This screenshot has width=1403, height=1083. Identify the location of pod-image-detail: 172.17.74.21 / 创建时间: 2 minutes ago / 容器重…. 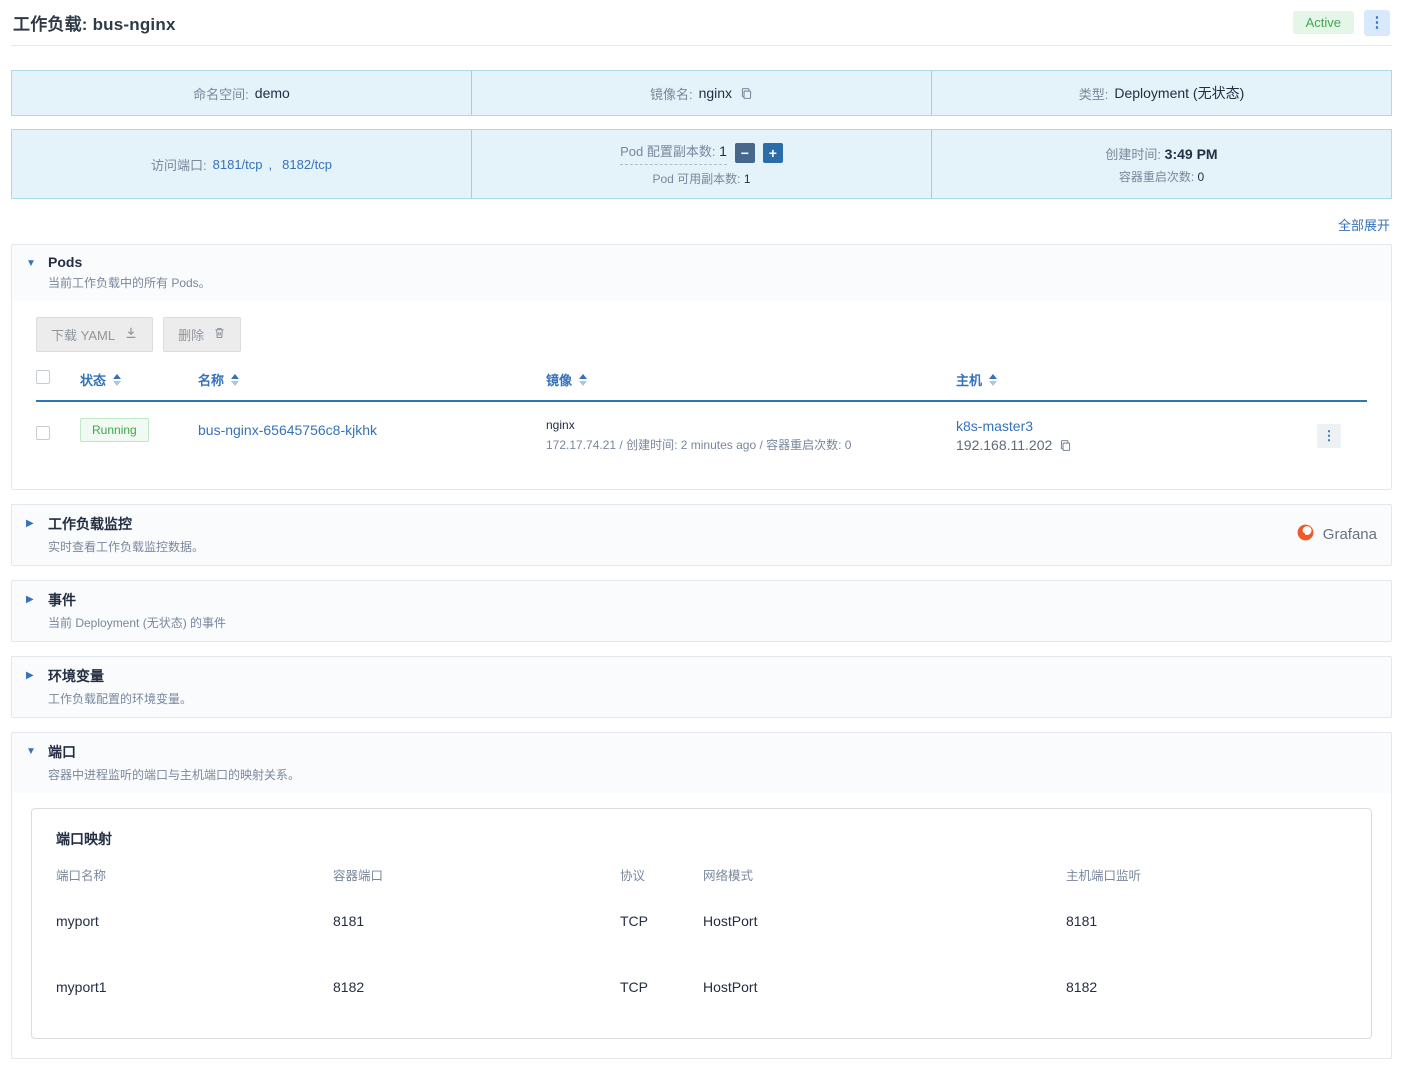
(699, 445).